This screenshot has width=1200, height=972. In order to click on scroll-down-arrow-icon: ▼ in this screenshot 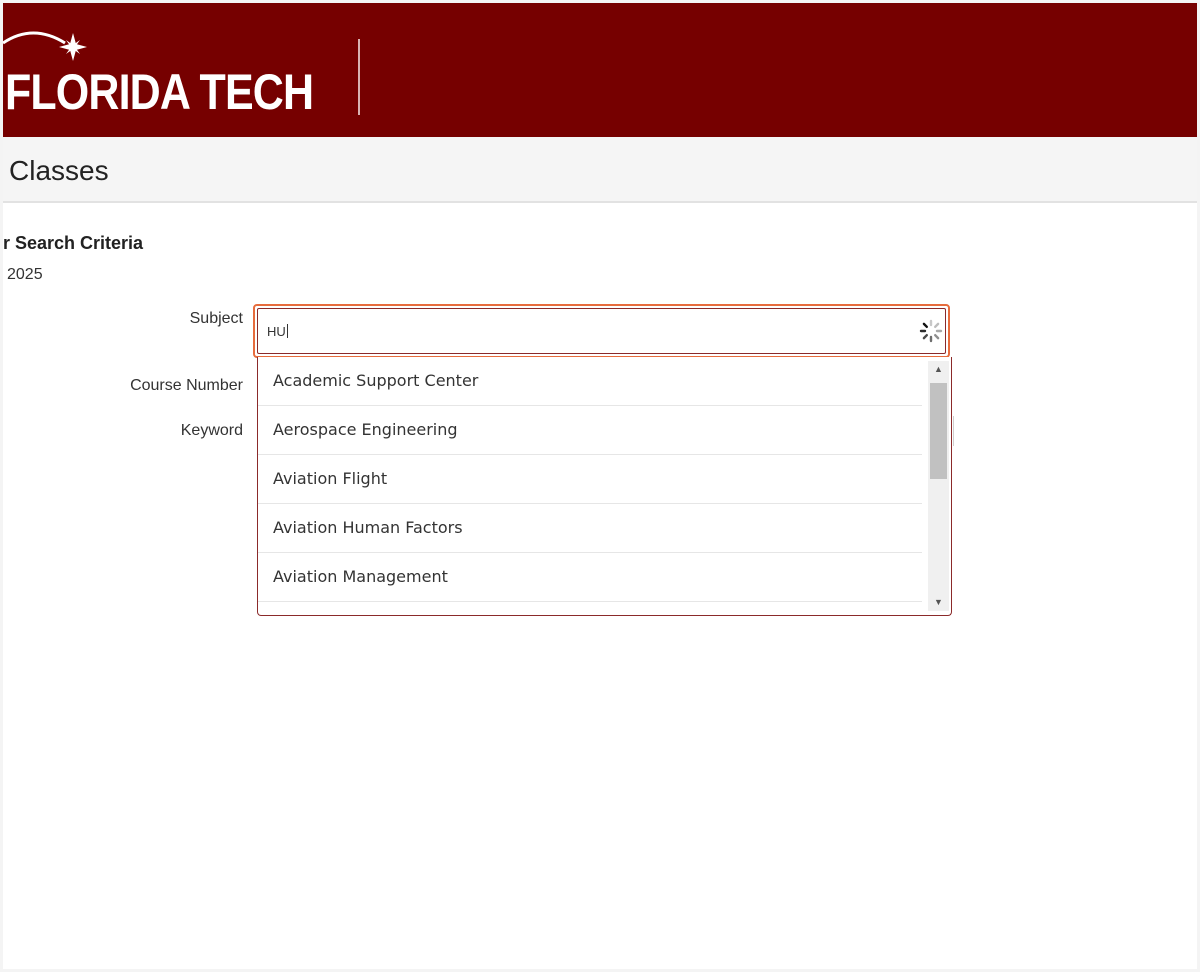, I will do `click(938, 602)`.